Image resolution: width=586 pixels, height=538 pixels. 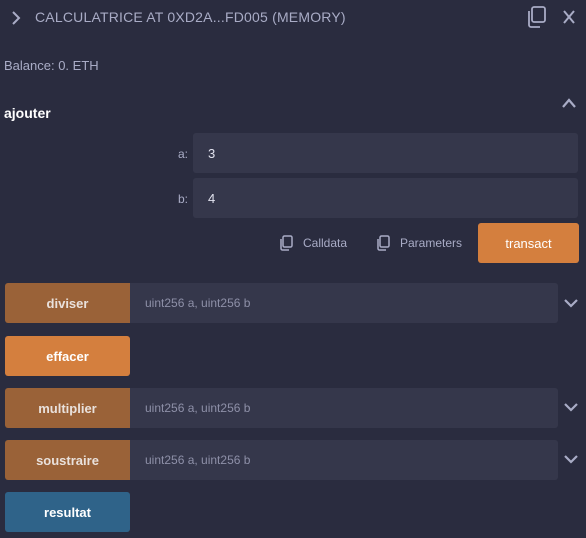 I want to click on arg-input-a, so click(x=385, y=153).